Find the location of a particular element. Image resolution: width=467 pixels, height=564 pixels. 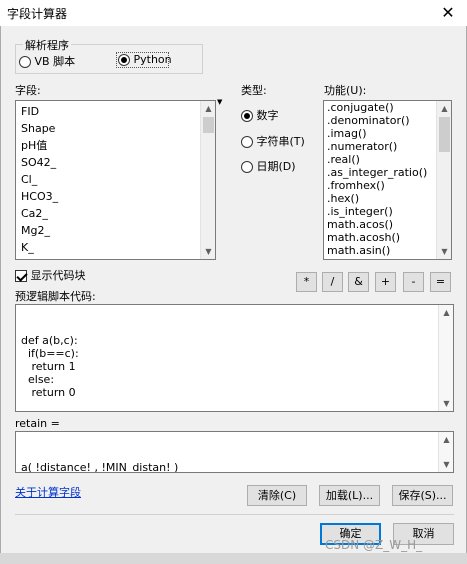

op-divide-button: / is located at coordinates (332, 282).